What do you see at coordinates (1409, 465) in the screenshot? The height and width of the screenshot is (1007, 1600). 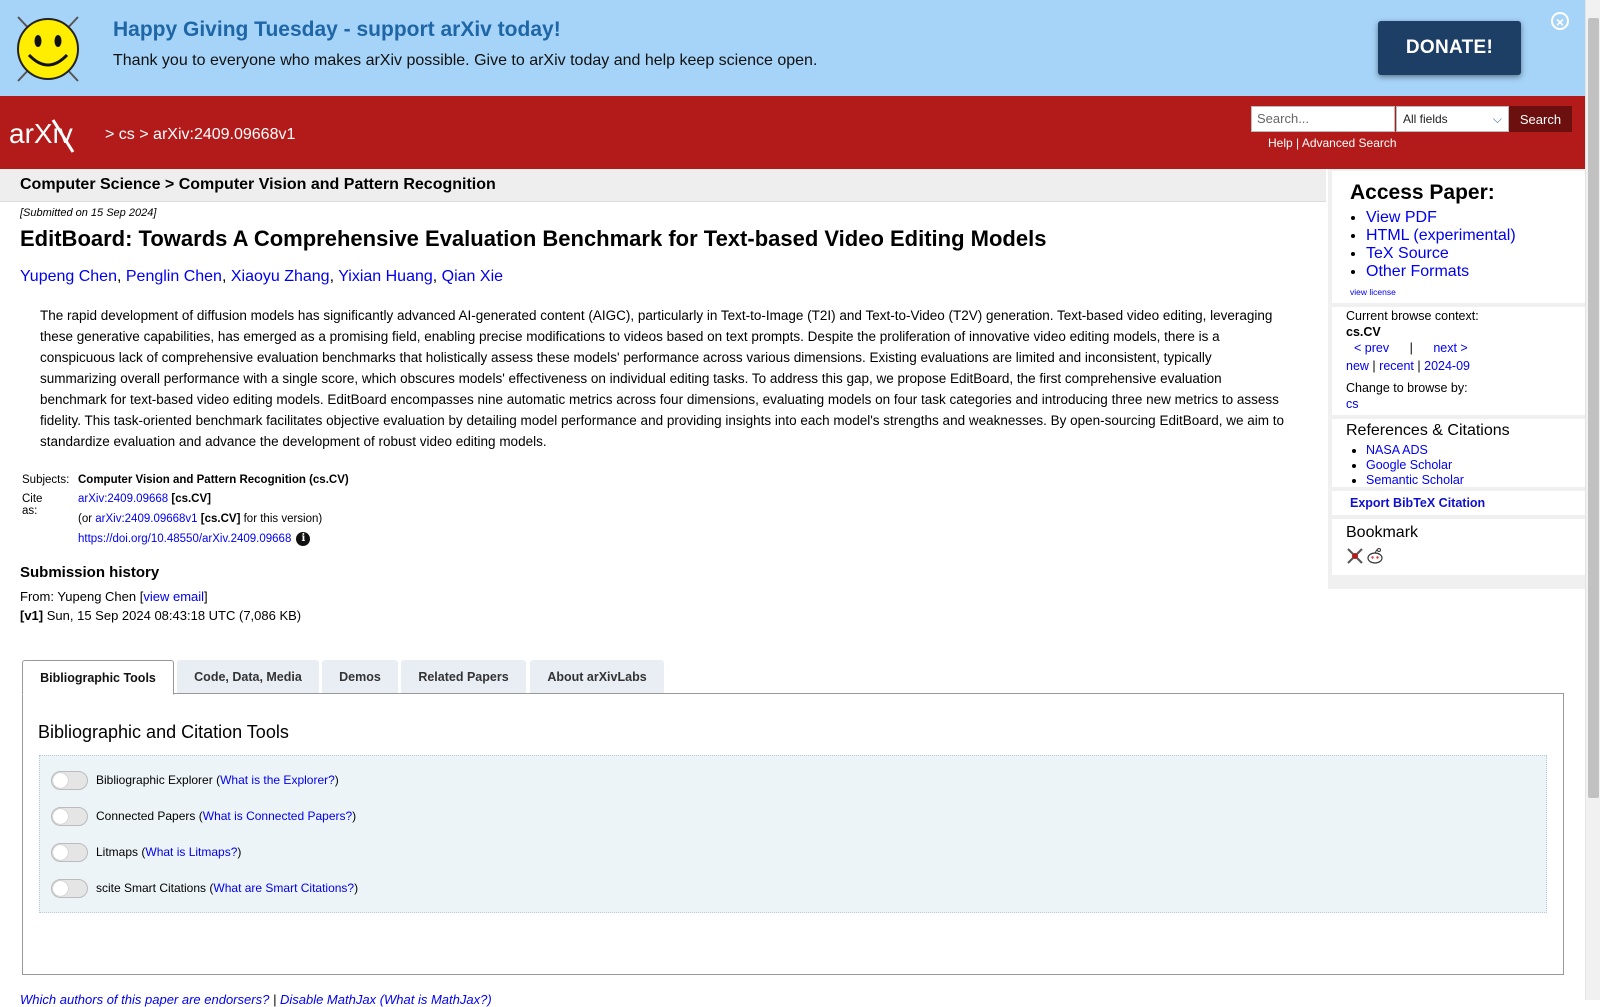 I see `google-scholar-link: Google Scholar` at bounding box center [1409, 465].